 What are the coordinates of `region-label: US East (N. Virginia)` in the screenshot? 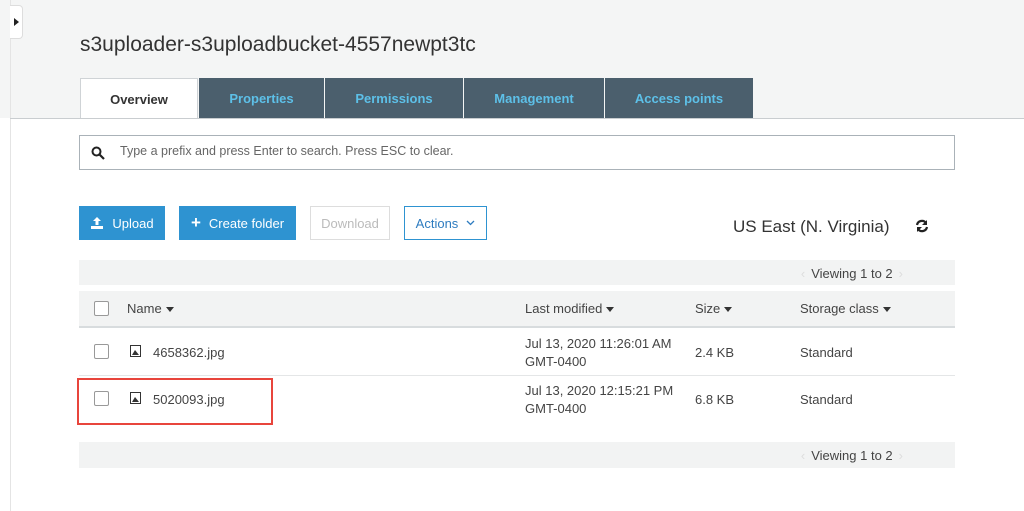 It's located at (811, 226).